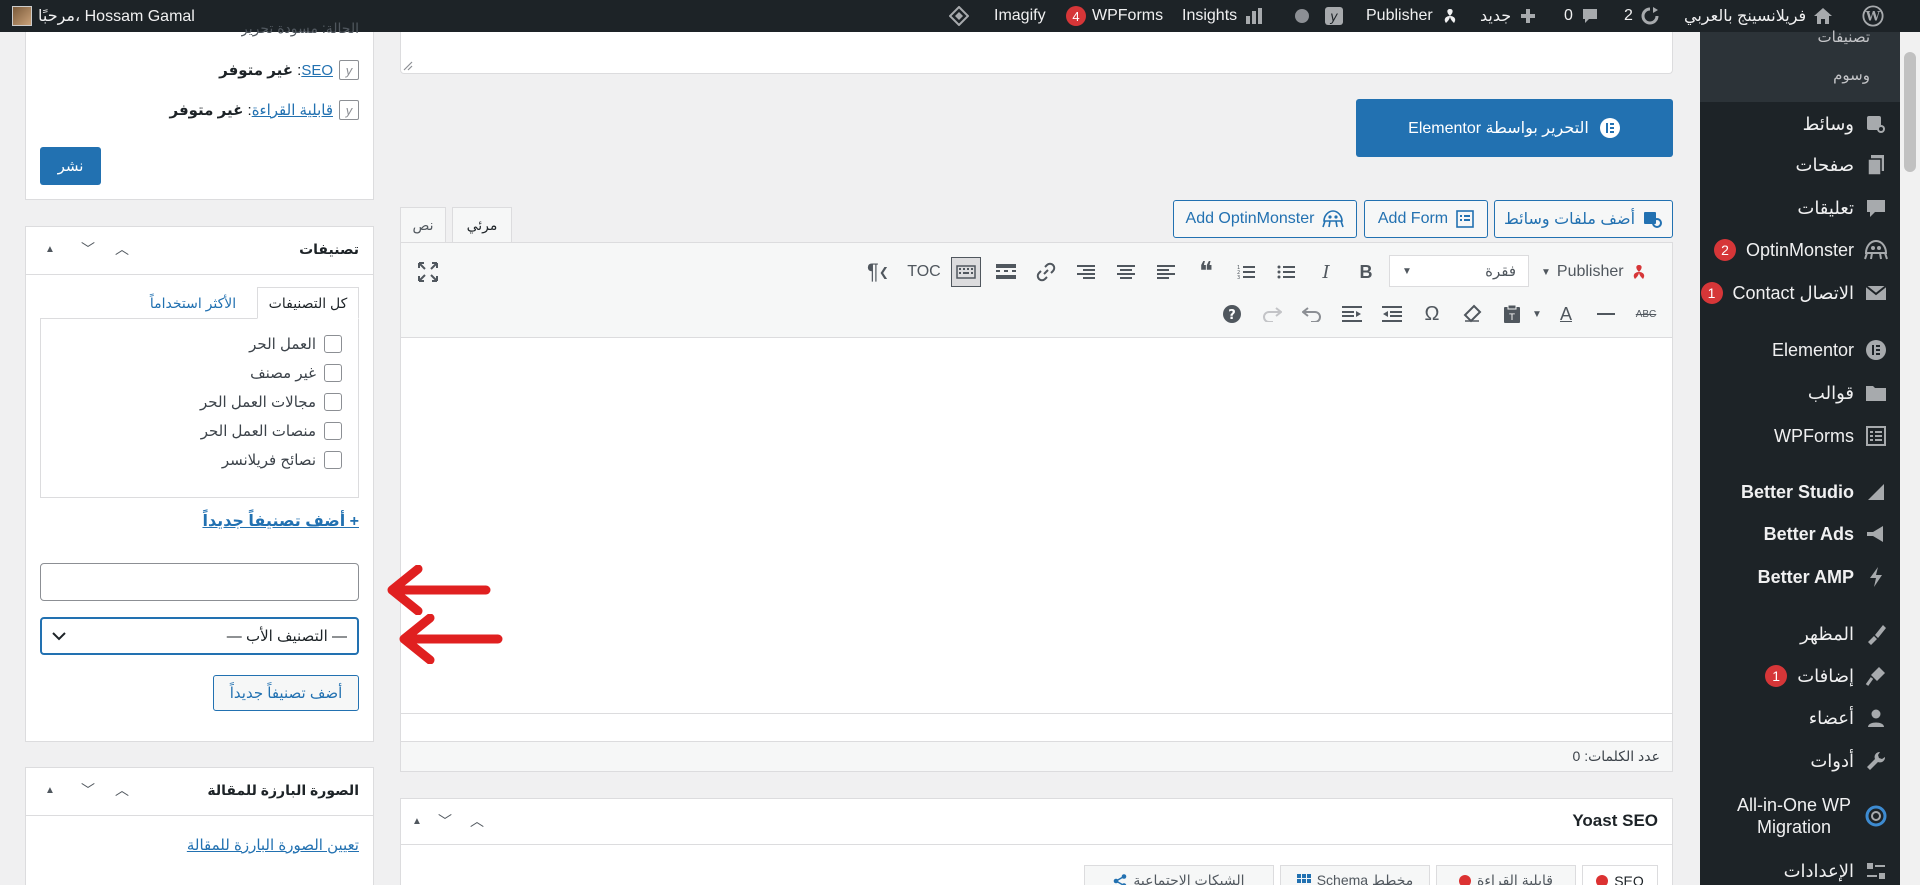  Describe the element at coordinates (1800, 868) in the screenshot. I see `menu-settings: الإعدادات` at that location.